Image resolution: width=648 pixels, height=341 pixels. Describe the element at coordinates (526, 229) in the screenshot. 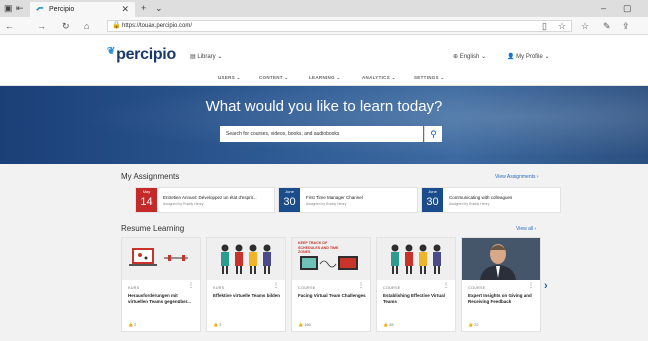

I see `view-all-link: View all ›` at that location.